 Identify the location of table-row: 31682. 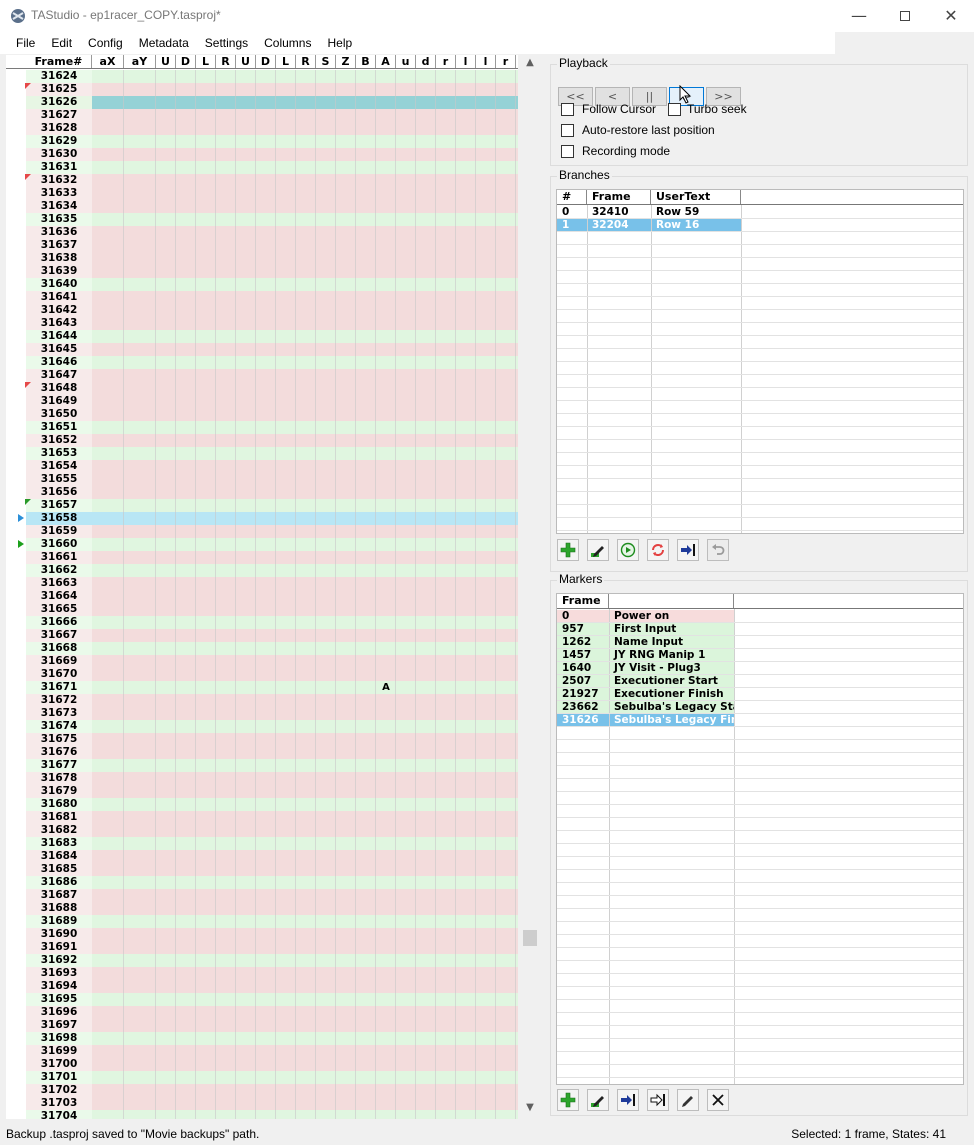
(262, 830).